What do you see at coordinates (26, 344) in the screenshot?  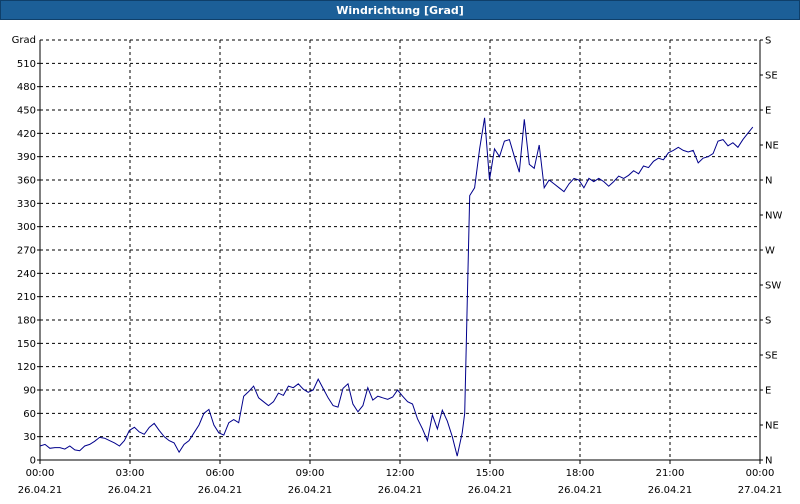 I see `y-tick-label: 150` at bounding box center [26, 344].